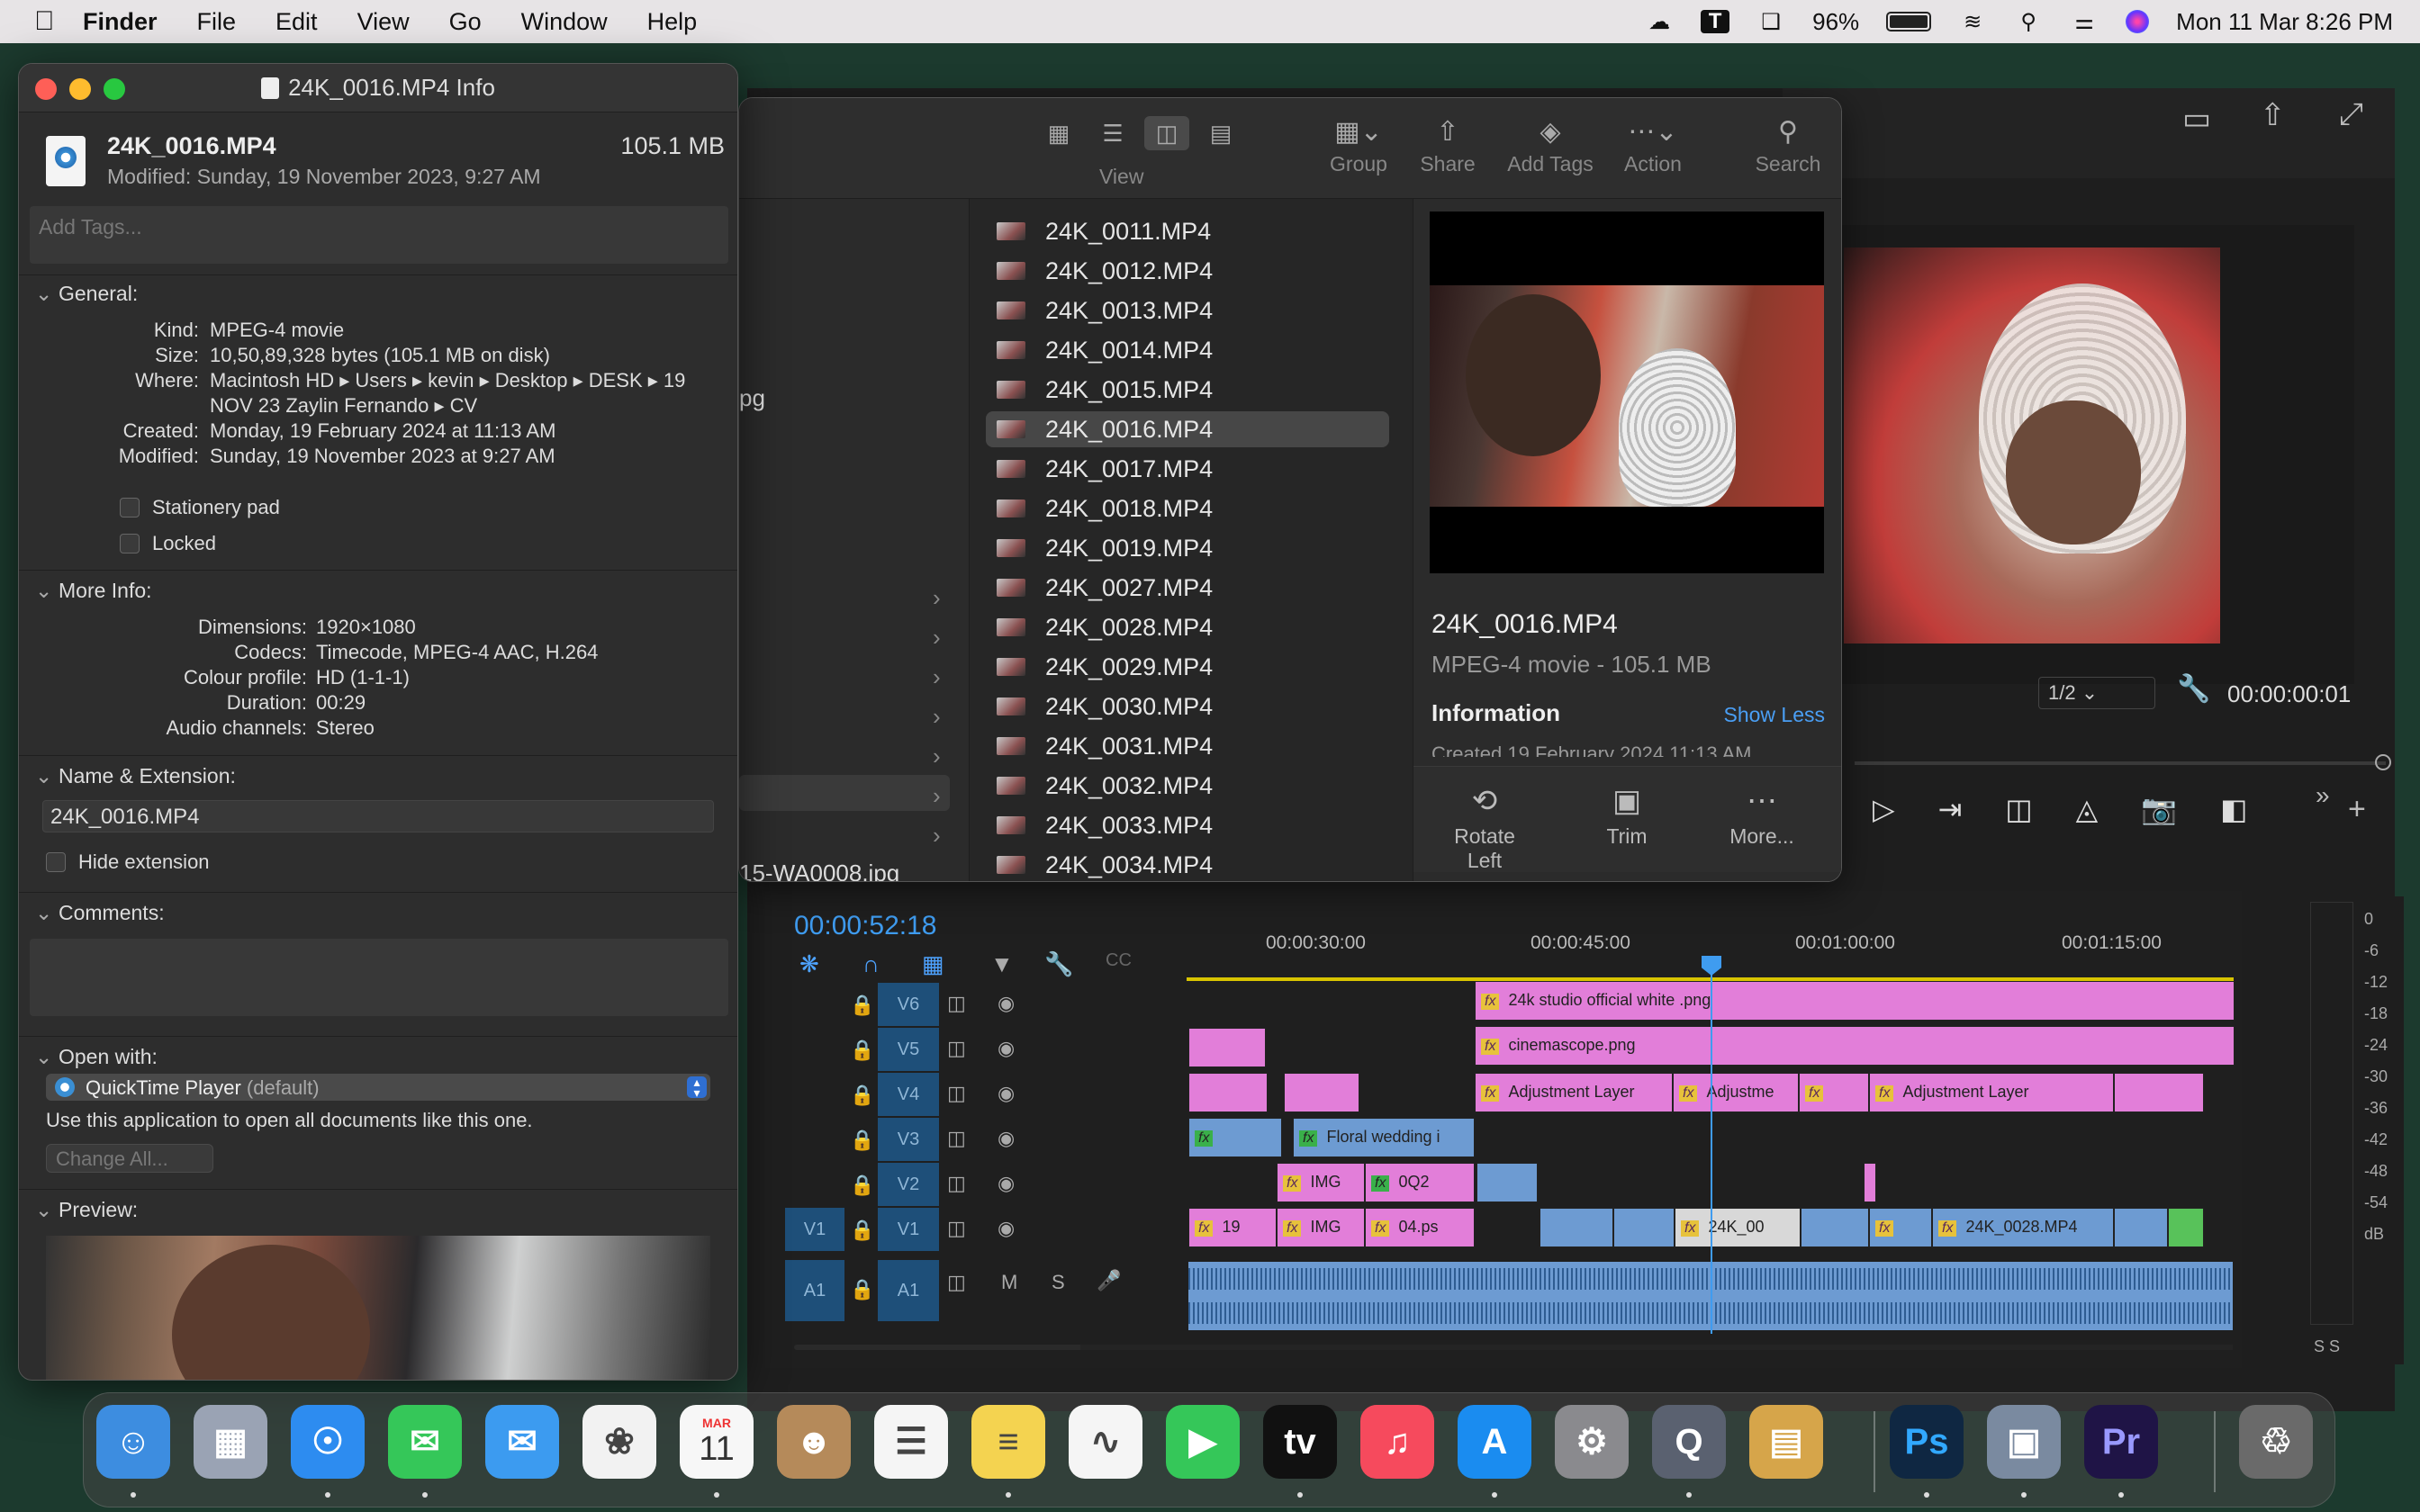 Image resolution: width=2420 pixels, height=1512 pixels. What do you see at coordinates (908, 1049) in the screenshot?
I see `track-v5: V5` at bounding box center [908, 1049].